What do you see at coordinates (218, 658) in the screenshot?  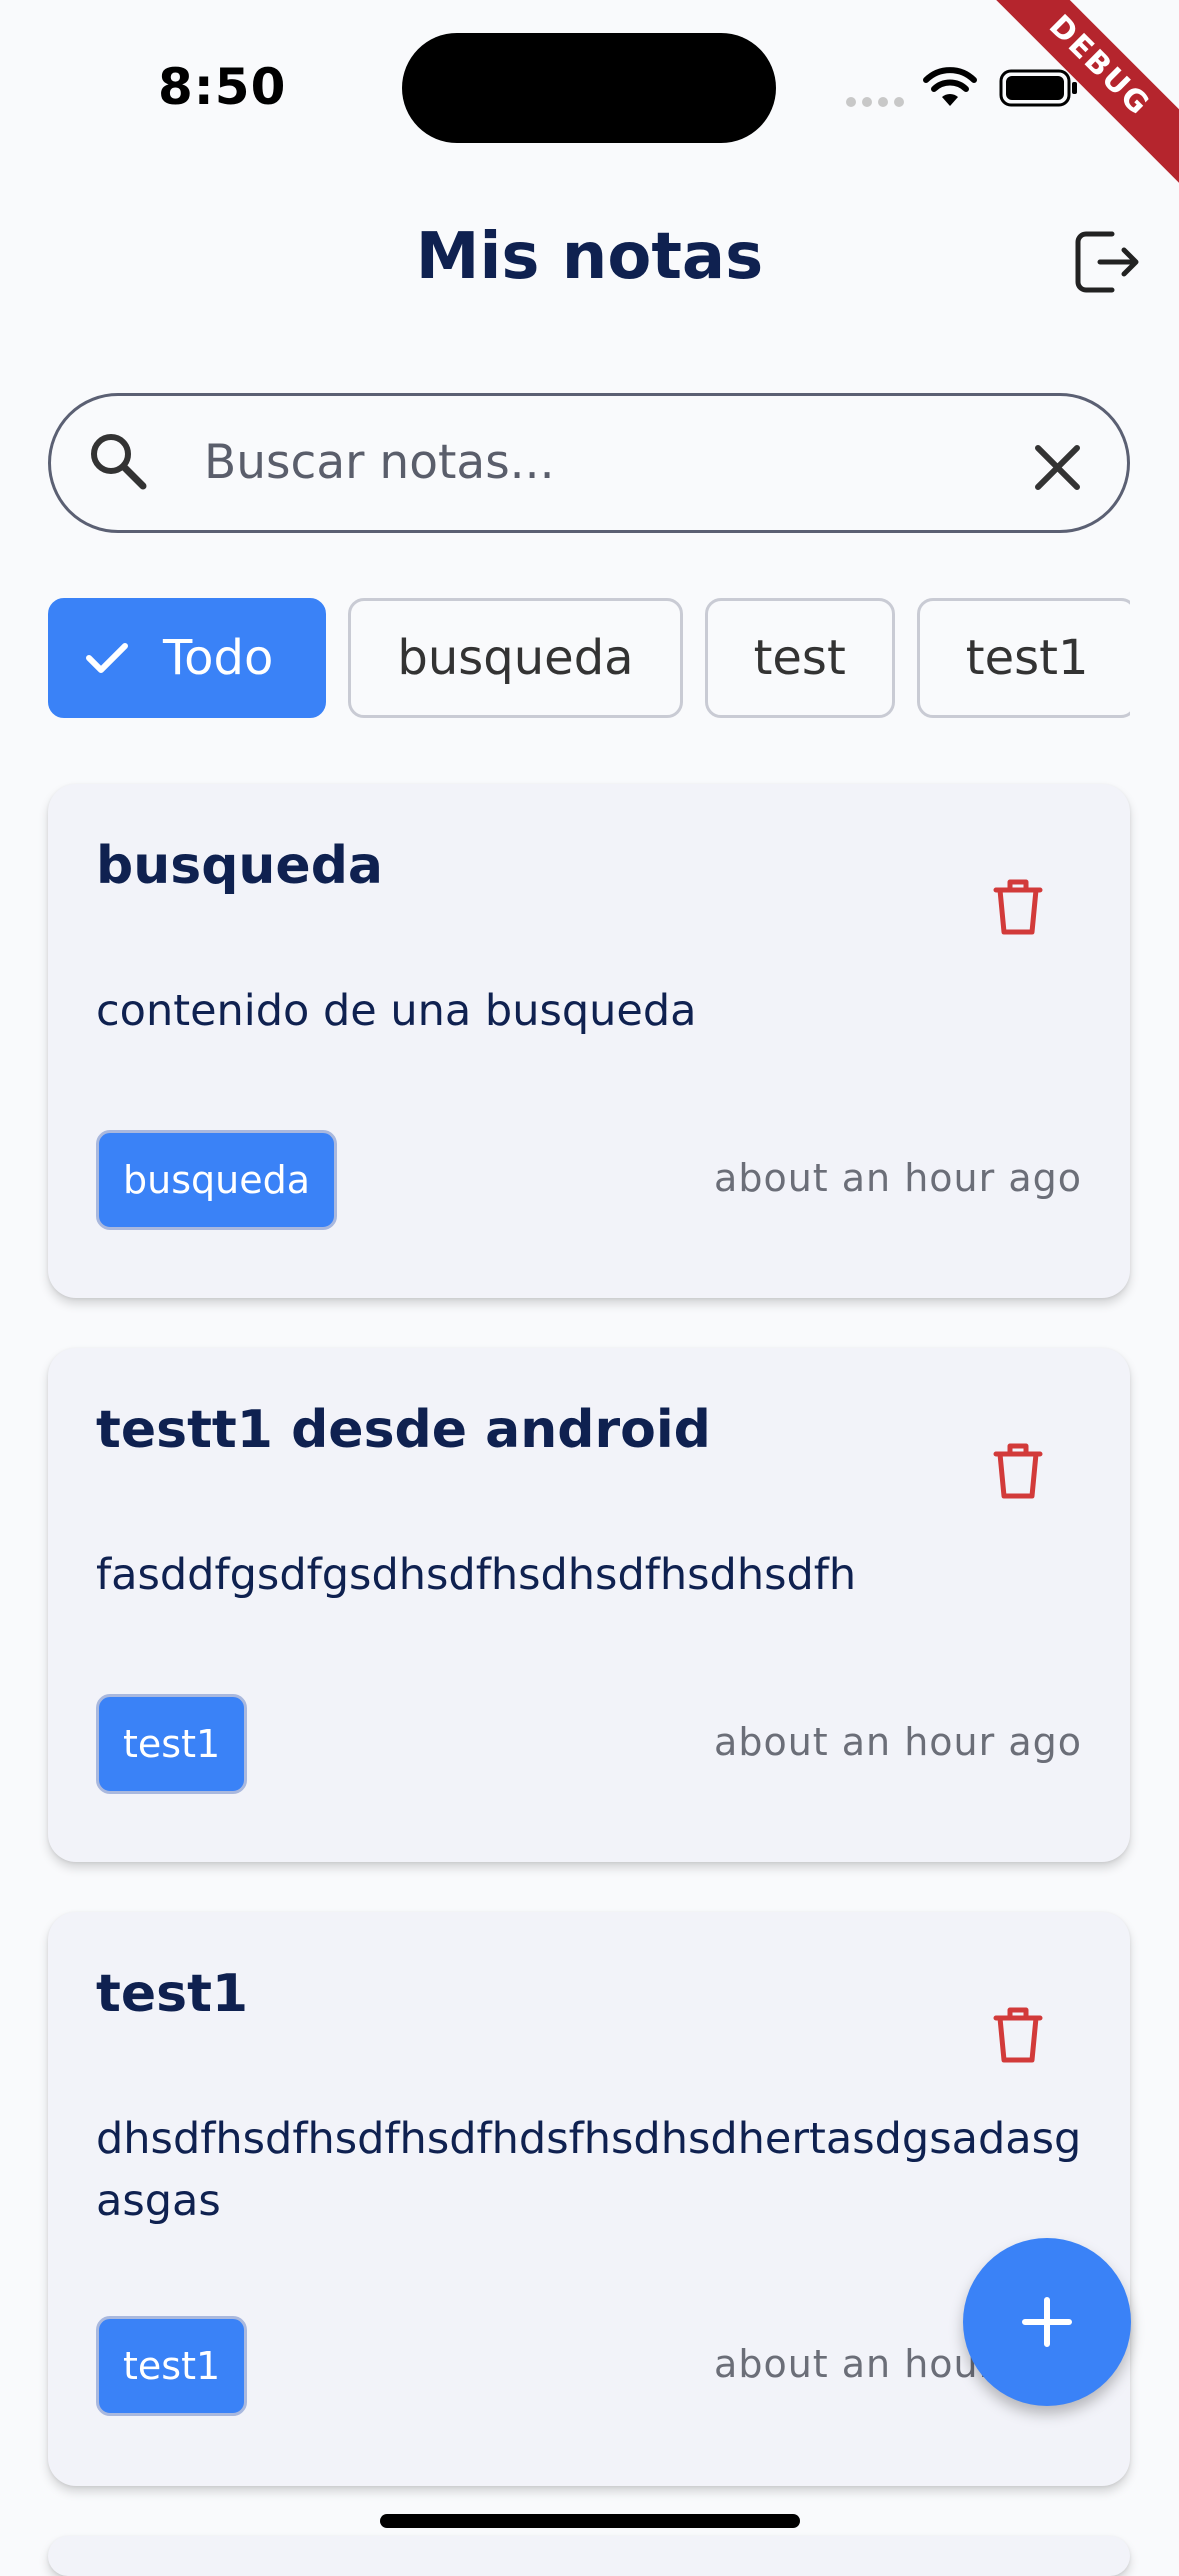 I see `filter-chip-label: Todo` at bounding box center [218, 658].